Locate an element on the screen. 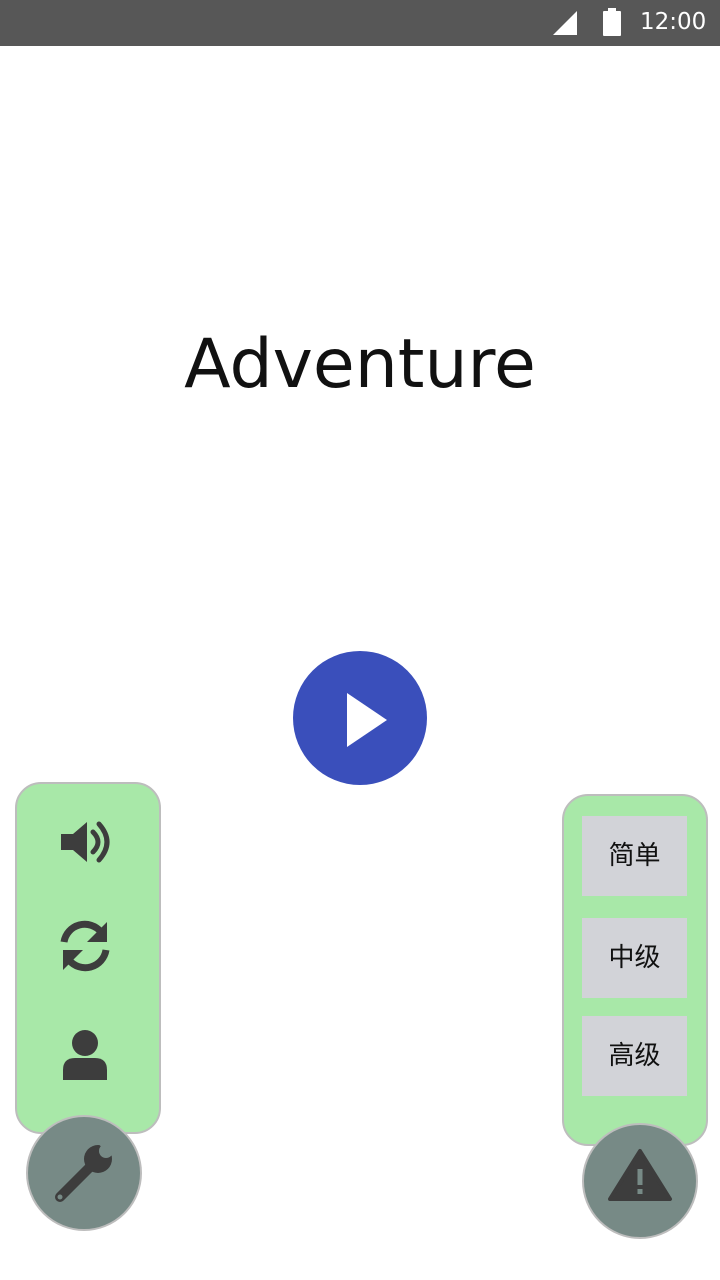  warning-icon is located at coordinates (640, 1175).